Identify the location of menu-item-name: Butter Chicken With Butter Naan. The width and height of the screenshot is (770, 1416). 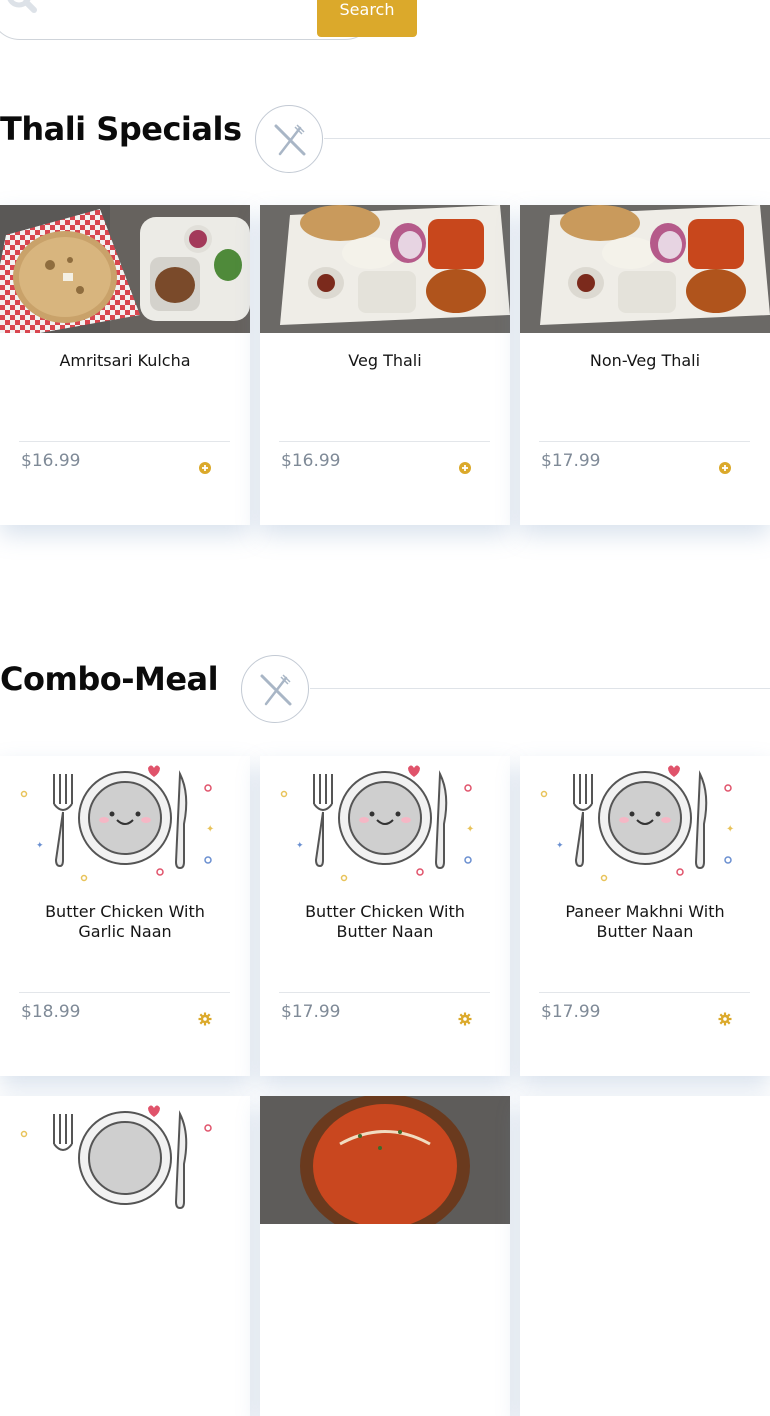
(385, 921).